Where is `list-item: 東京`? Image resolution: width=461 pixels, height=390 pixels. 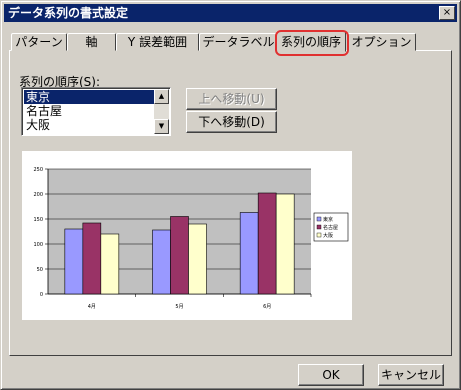 list-item: 東京 is located at coordinates (89, 97).